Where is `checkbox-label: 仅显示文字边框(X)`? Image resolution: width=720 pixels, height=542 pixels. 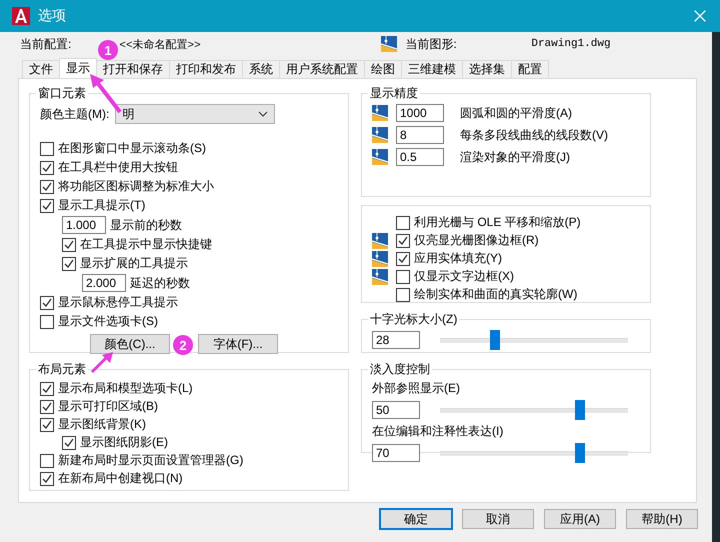
checkbox-label: 仅显示文字边框(X) is located at coordinates (464, 276).